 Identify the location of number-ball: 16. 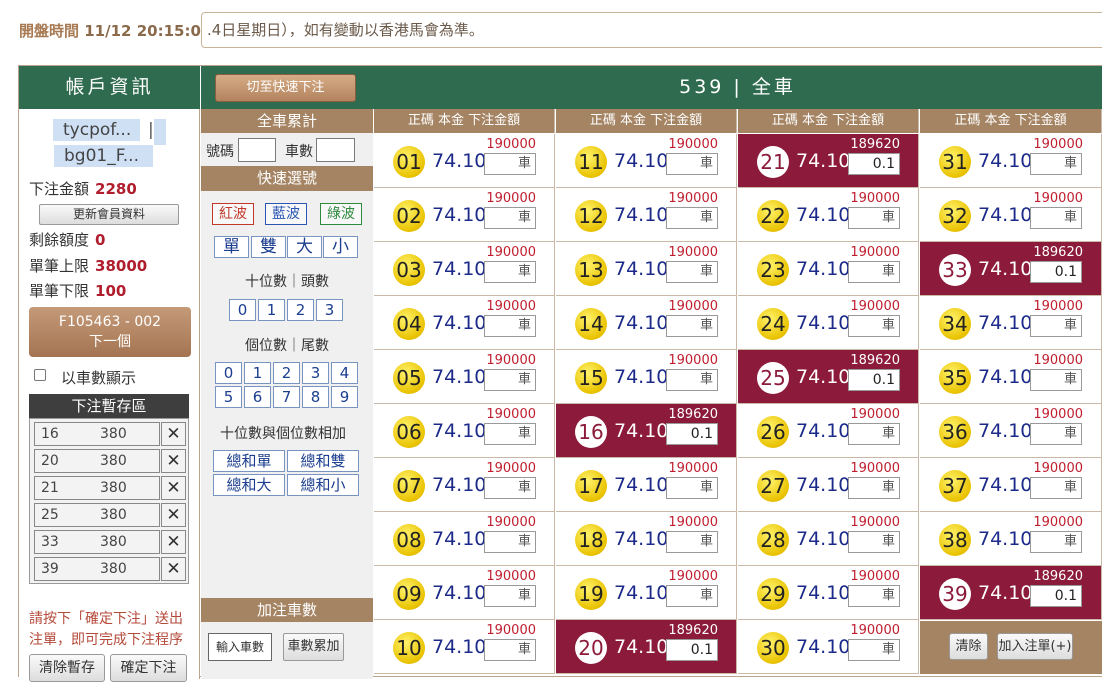
(591, 432).